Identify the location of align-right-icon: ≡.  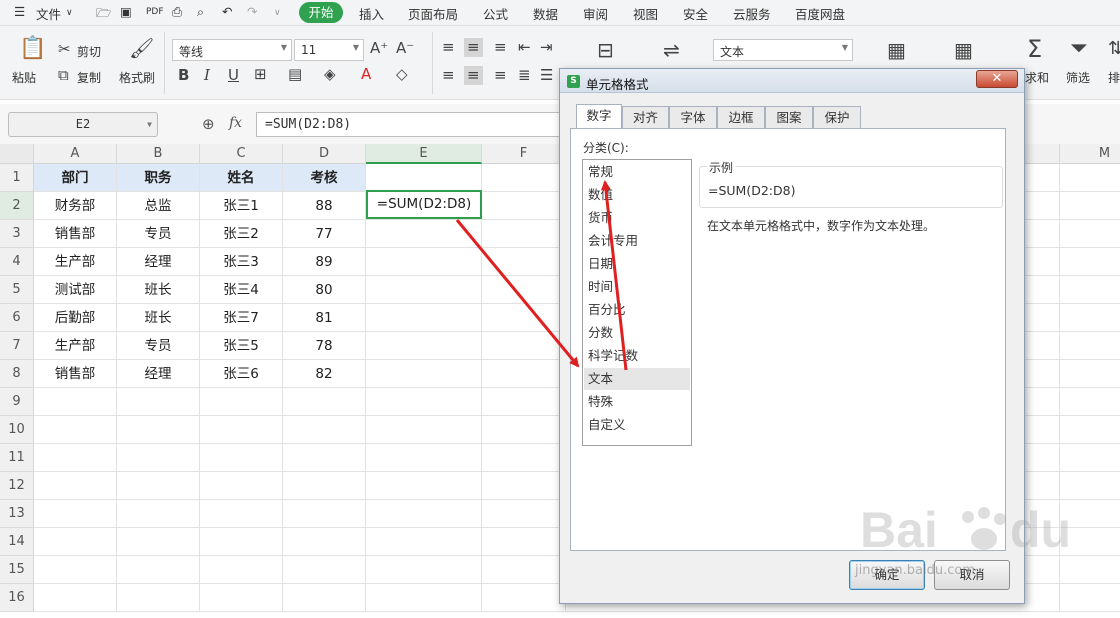
(500, 75).